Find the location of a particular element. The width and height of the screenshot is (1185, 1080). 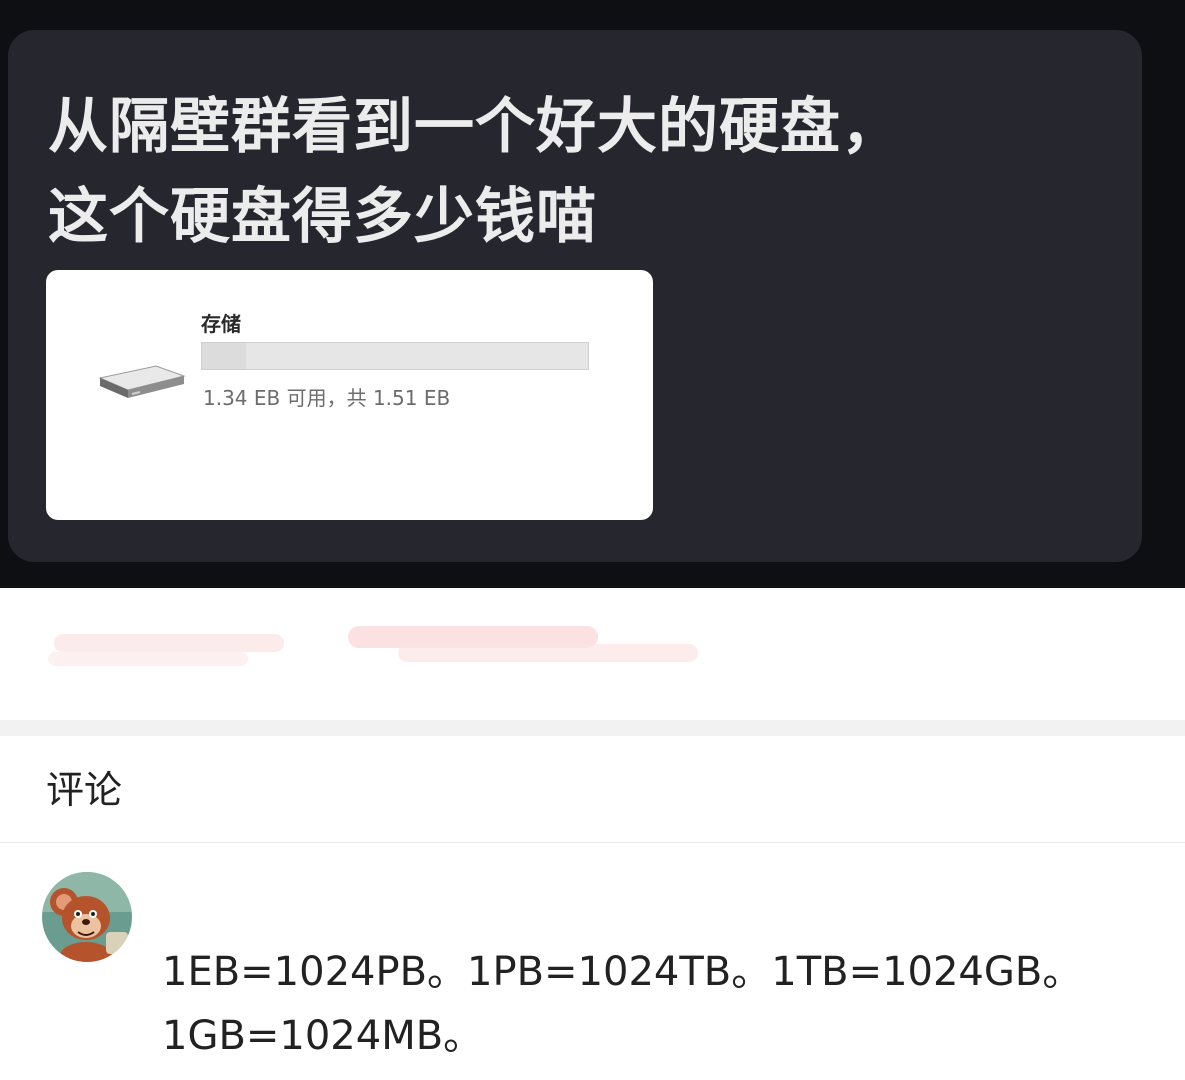

comments-header-divider is located at coordinates (592, 842).